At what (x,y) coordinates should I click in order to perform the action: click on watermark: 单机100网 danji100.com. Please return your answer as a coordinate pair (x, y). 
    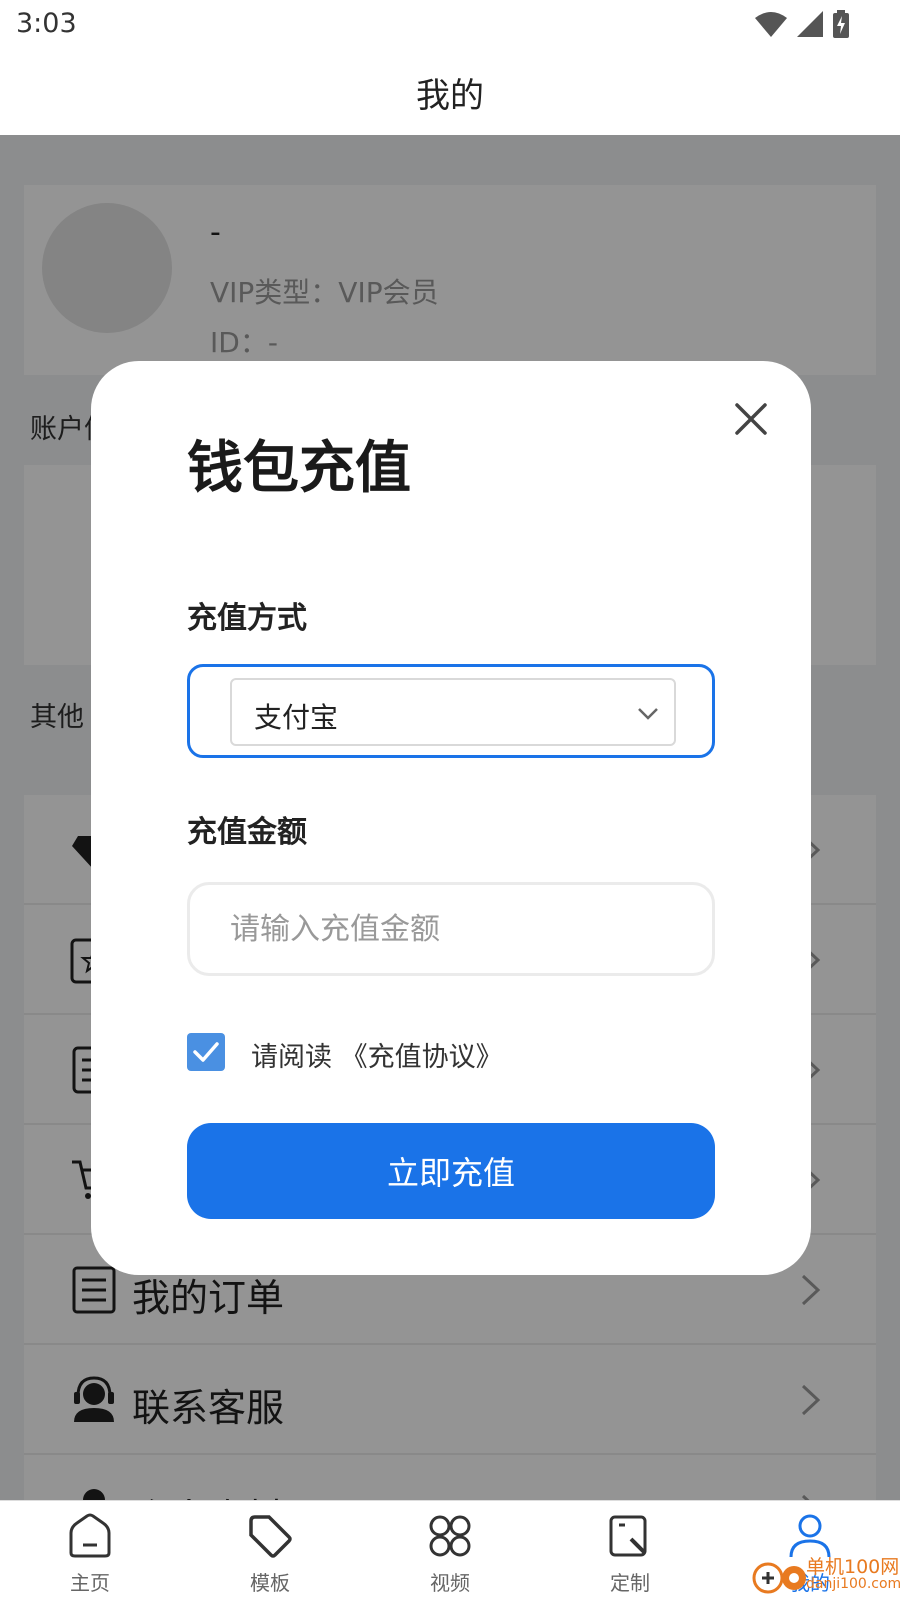
    Looking at the image, I should click on (826, 1573).